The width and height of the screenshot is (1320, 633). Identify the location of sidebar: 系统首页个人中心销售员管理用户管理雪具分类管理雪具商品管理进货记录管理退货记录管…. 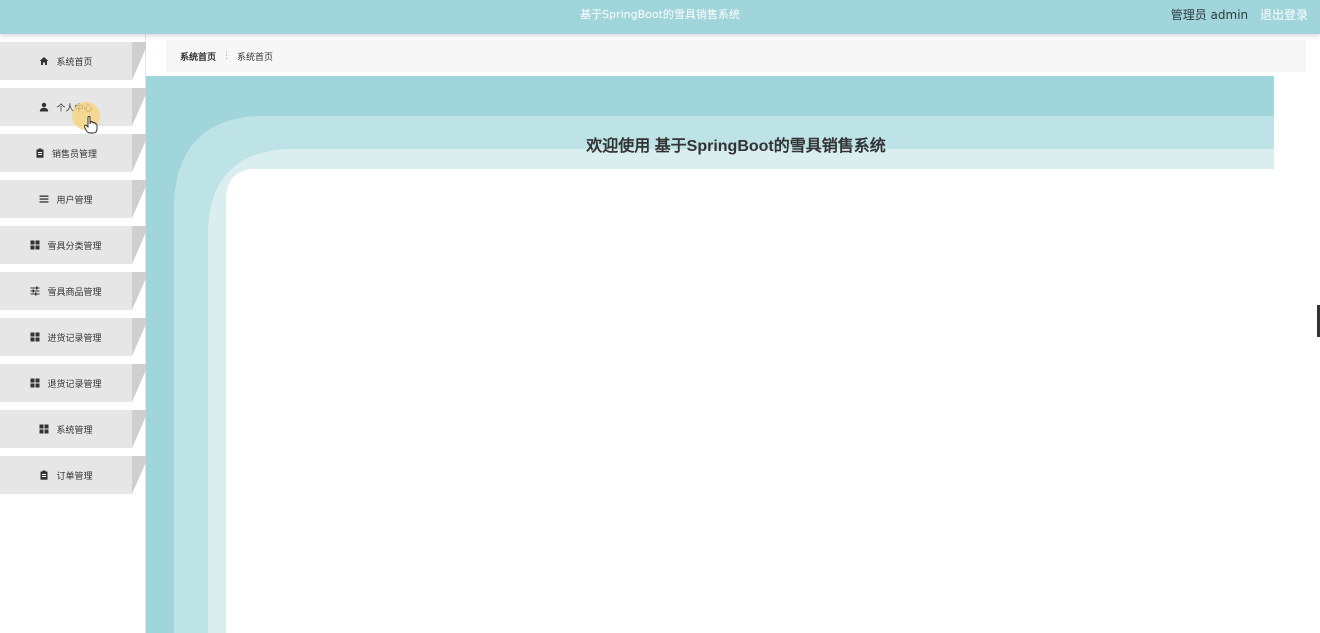
(73, 333).